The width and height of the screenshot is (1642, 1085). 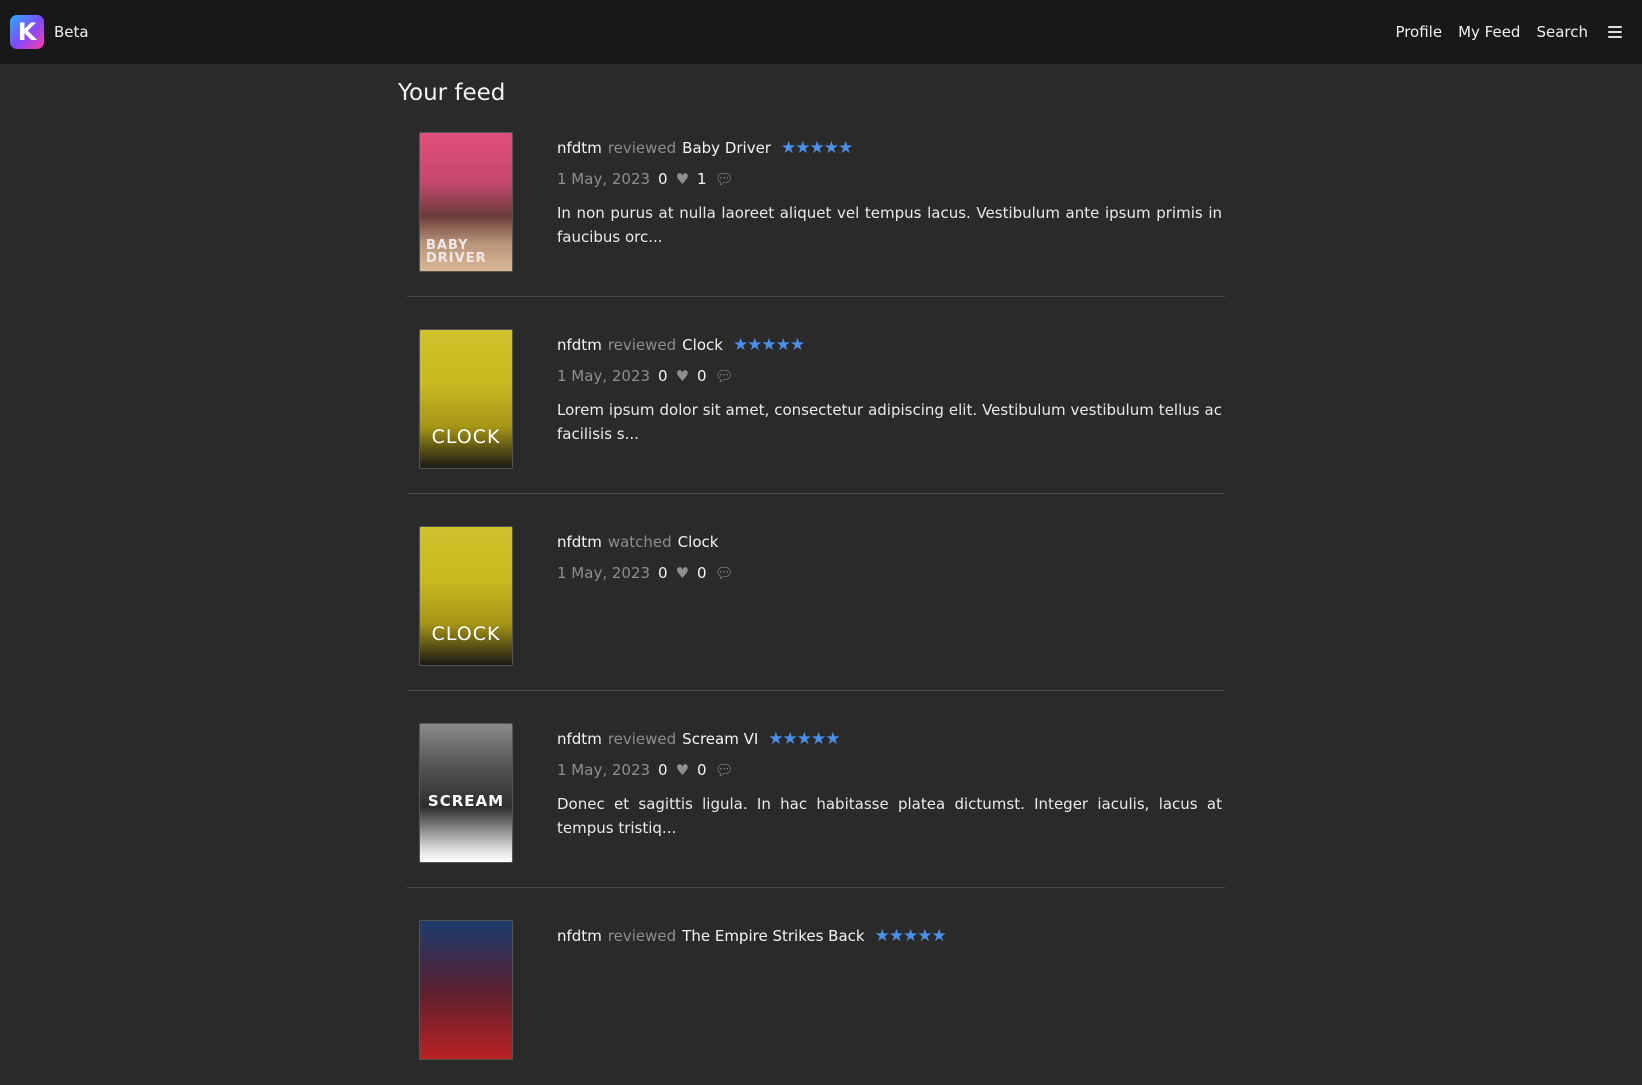 I want to click on movie-poster, so click(x=466, y=990).